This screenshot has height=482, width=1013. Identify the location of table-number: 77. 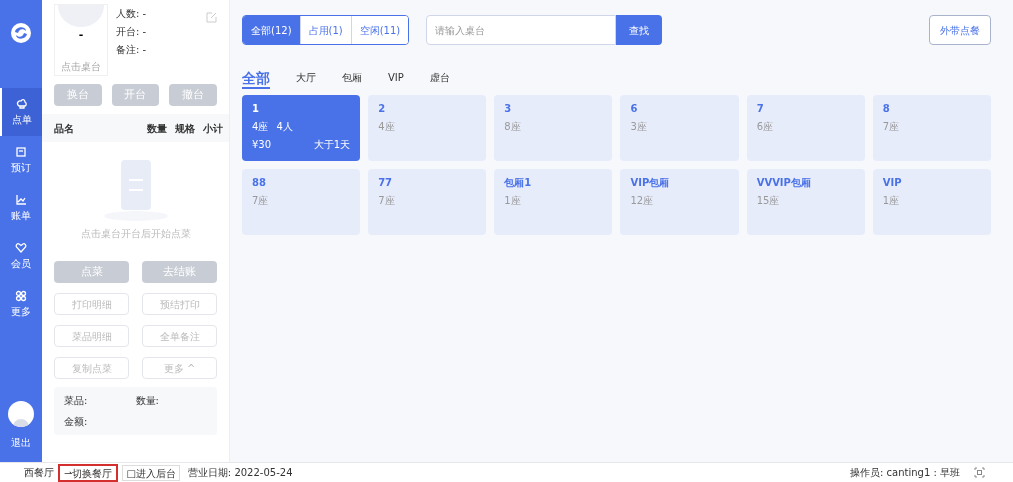
(386, 183).